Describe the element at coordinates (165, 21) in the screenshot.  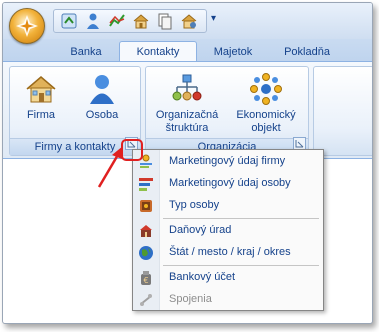
I see `documents-icon` at that location.